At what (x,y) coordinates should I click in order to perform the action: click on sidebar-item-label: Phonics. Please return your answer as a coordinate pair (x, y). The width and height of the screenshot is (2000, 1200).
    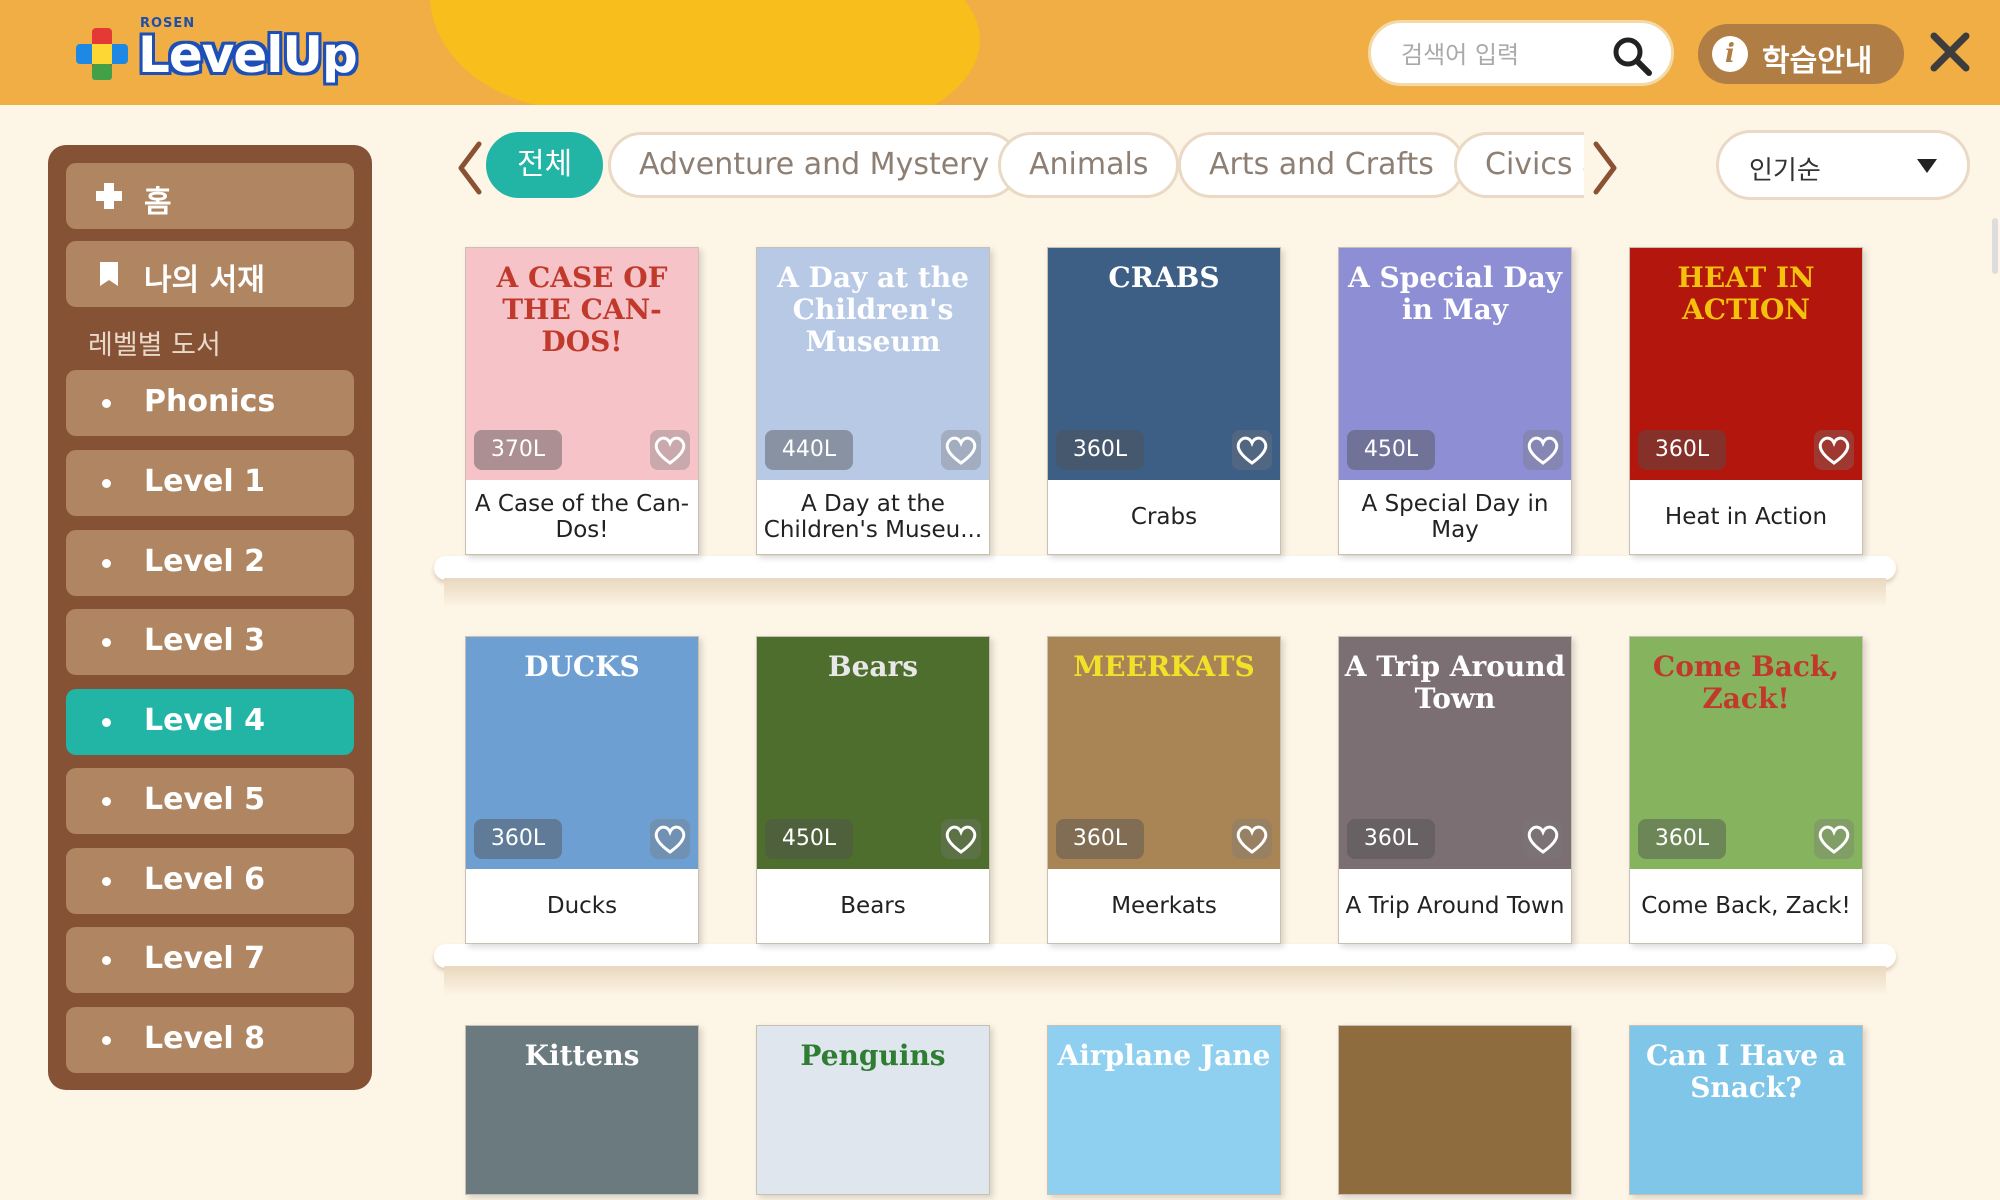
    Looking at the image, I should click on (210, 401).